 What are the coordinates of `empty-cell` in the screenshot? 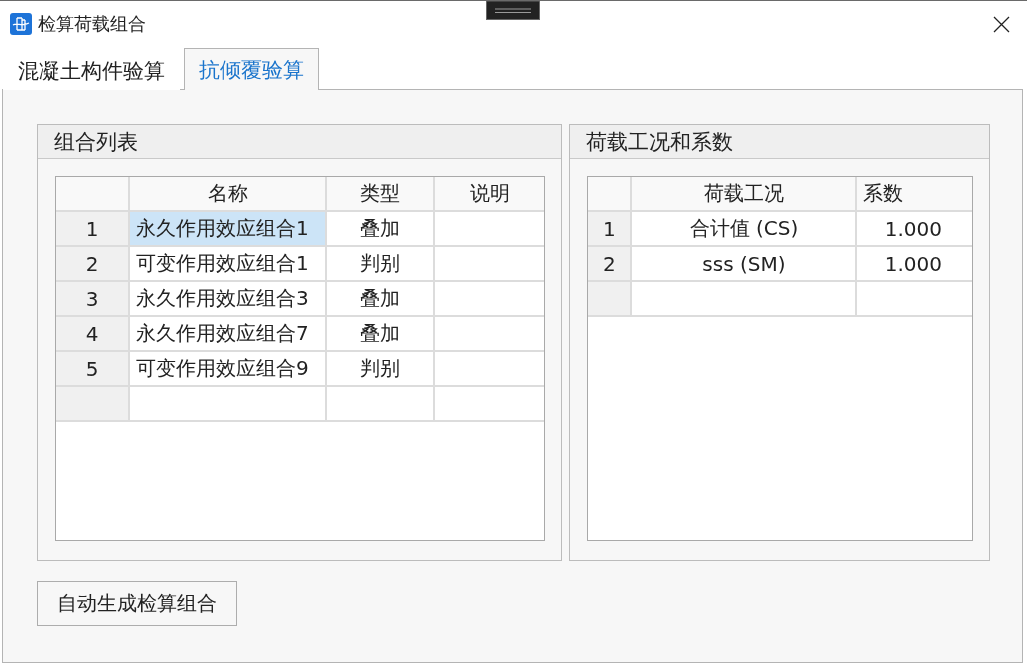 It's located at (381, 404).